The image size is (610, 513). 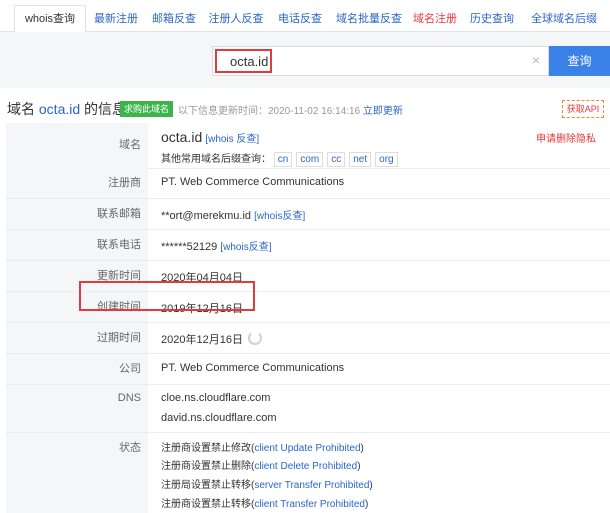 I want to click on registrar-value: PT. Web Commerce Communications, so click(x=253, y=182).